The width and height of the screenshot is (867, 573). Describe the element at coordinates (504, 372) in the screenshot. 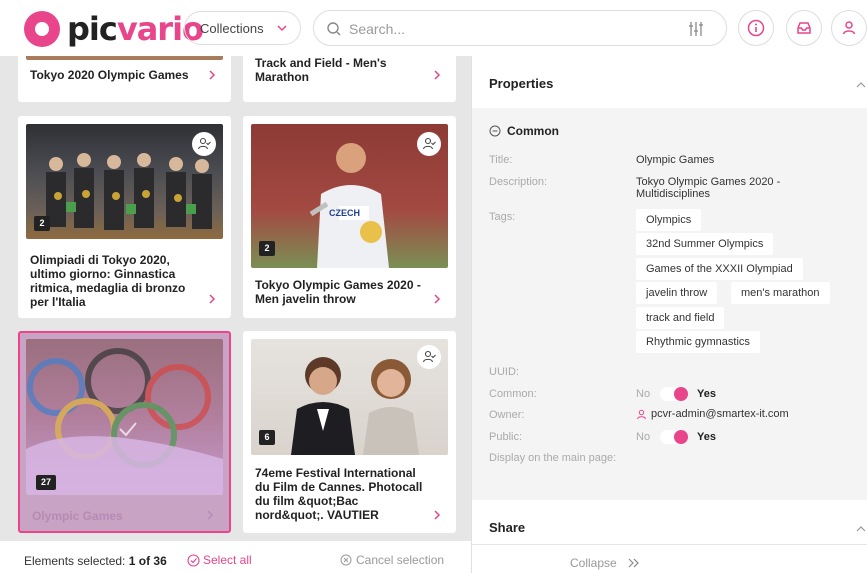

I see `uuid-label: UUID:` at that location.